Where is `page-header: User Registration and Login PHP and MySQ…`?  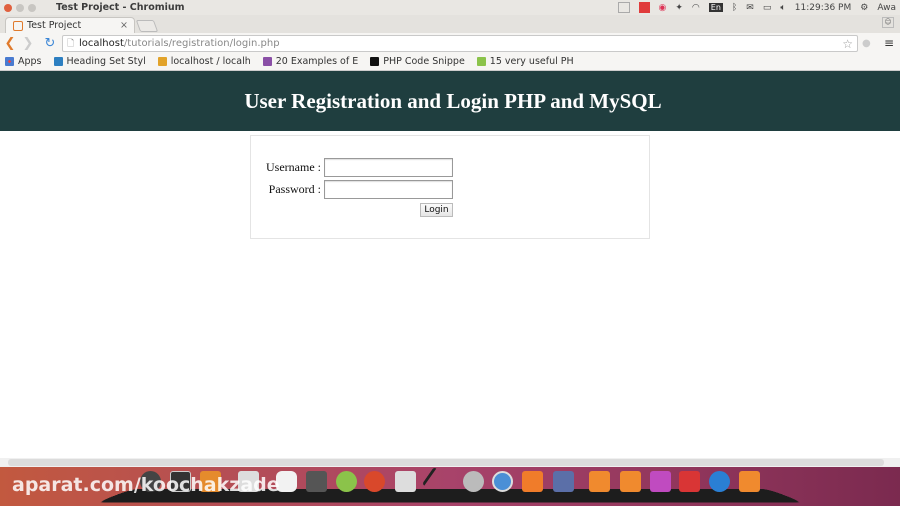
page-header: User Registration and Login PHP and MySQ… is located at coordinates (450, 101).